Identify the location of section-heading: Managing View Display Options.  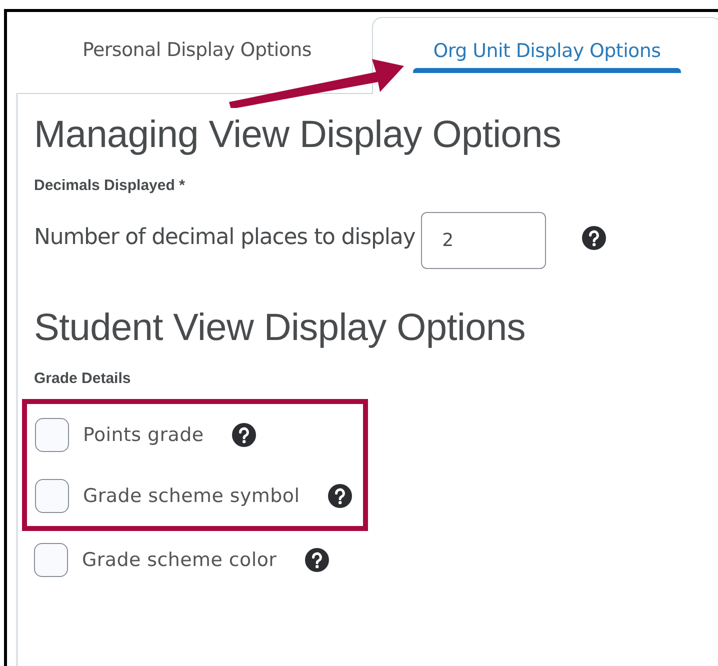
(298, 135).